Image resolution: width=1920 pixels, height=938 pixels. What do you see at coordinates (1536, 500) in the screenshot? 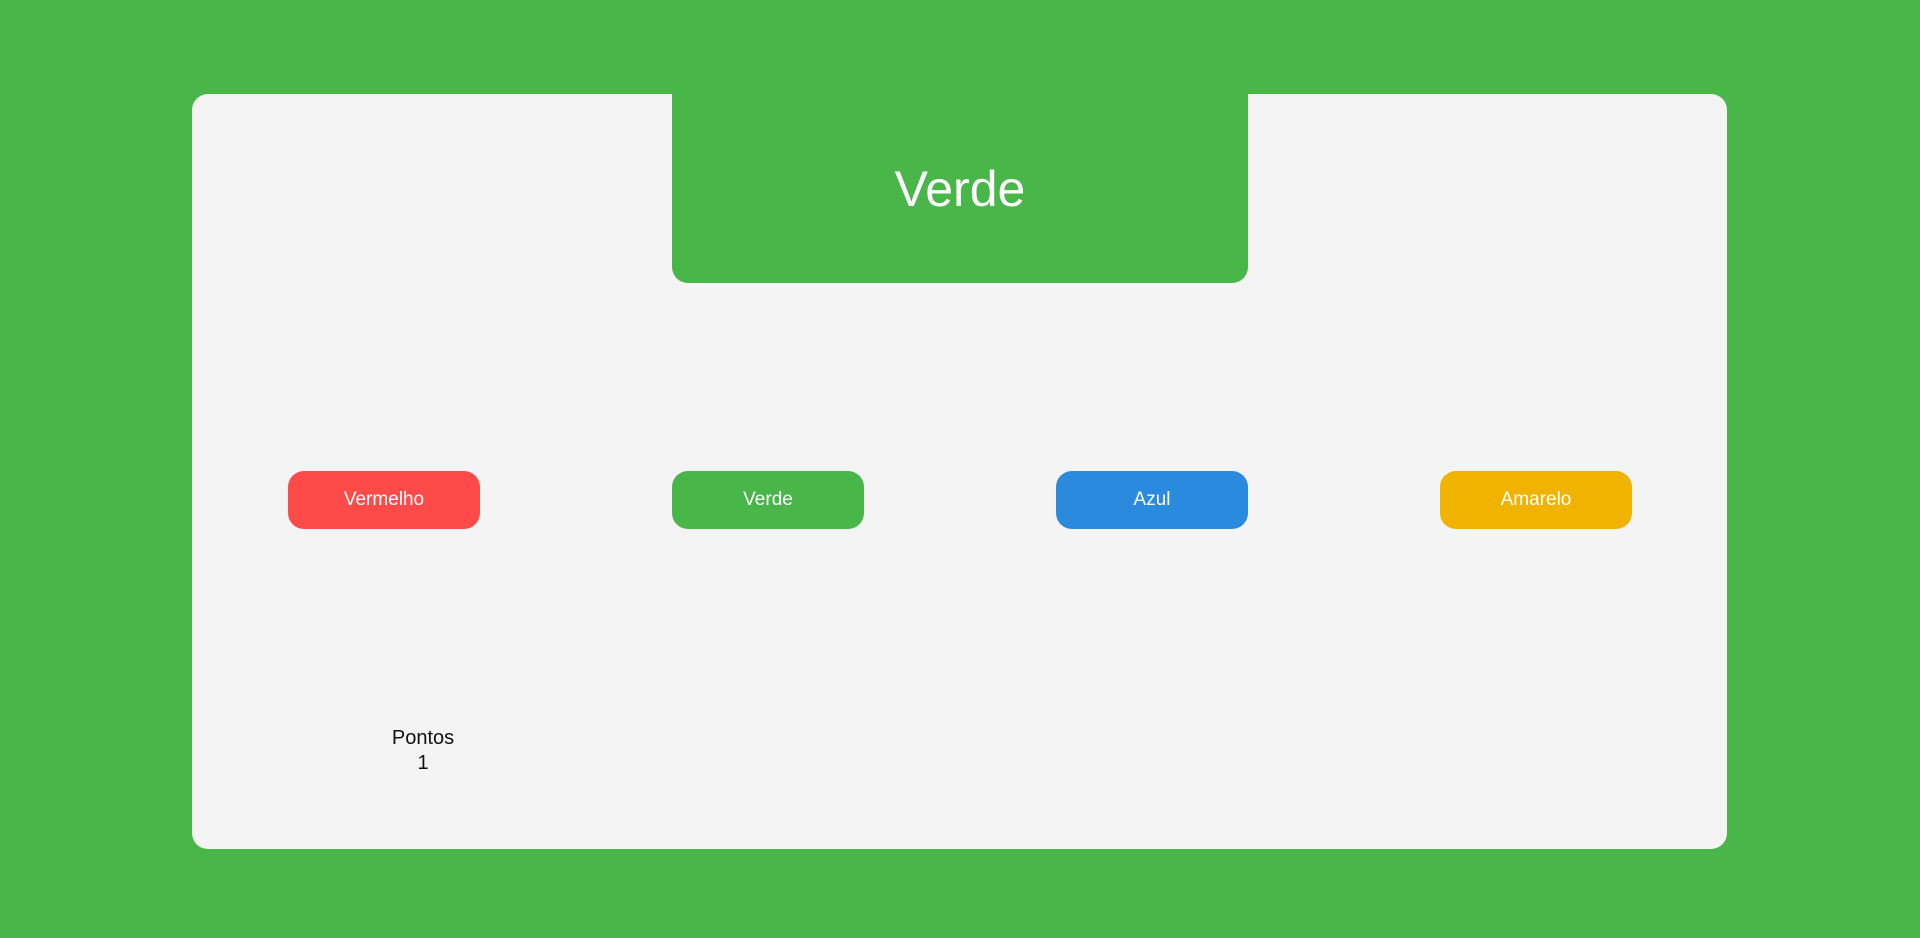
I see `yellow-button: Amarelo` at bounding box center [1536, 500].